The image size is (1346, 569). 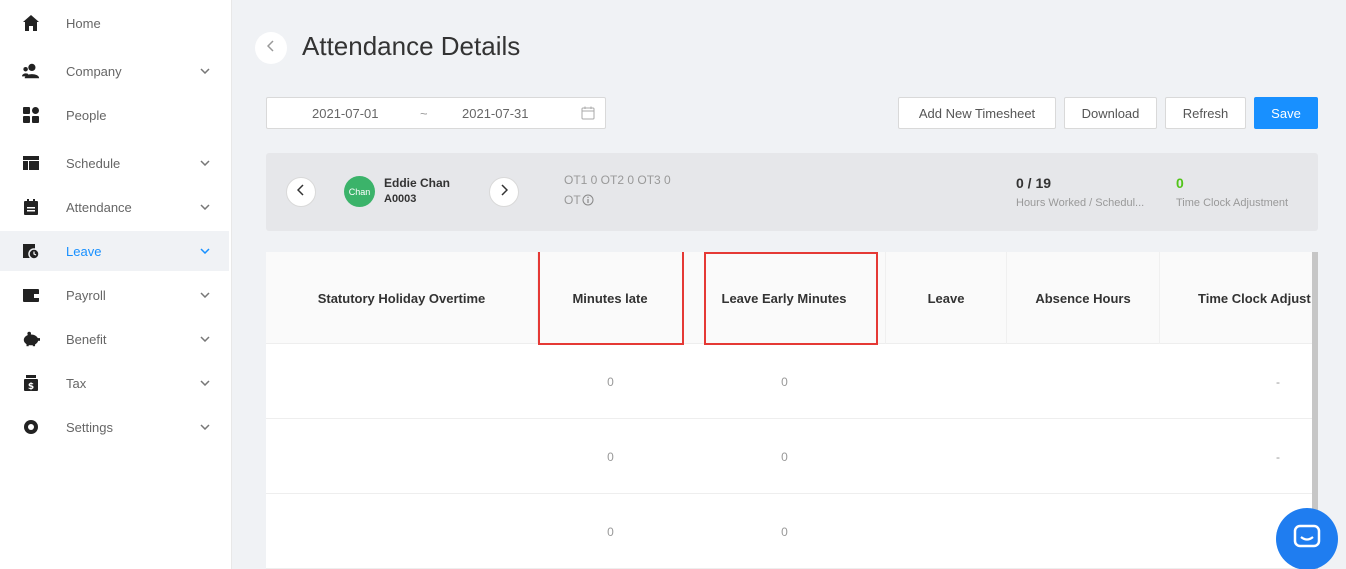 What do you see at coordinates (588, 113) in the screenshot?
I see `calendar-icon` at bounding box center [588, 113].